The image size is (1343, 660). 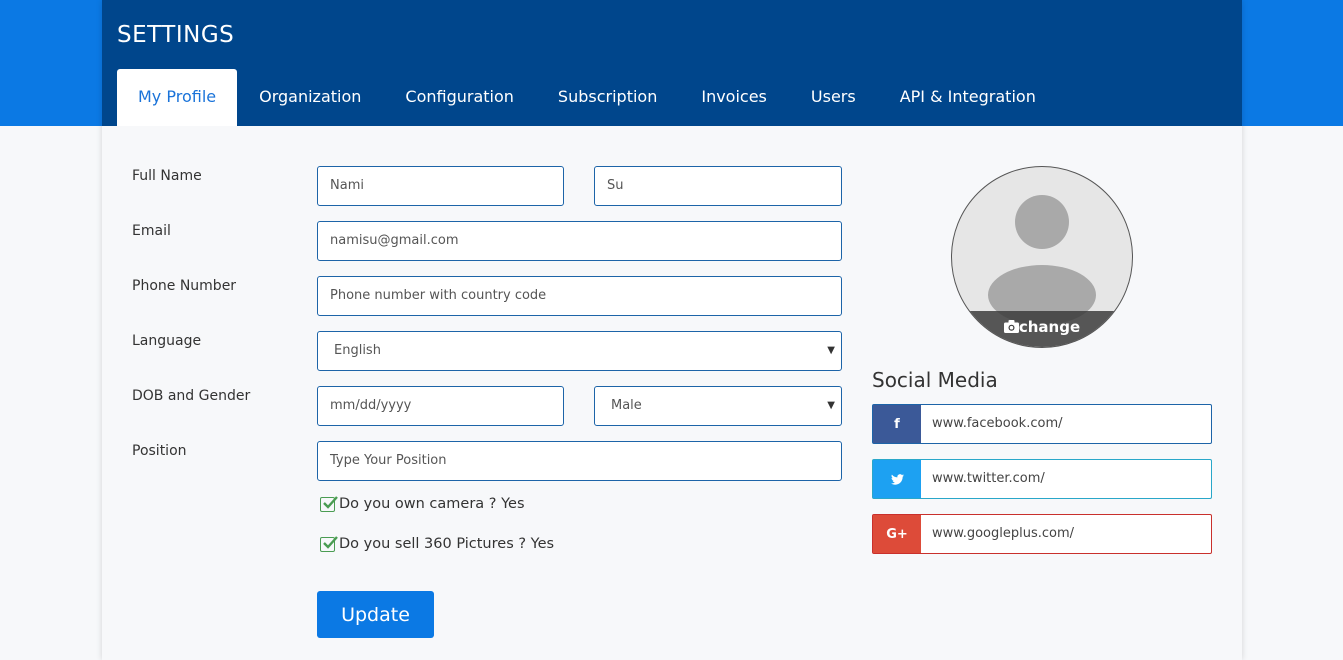 What do you see at coordinates (440, 186) in the screenshot?
I see `first-name-input: Nami` at bounding box center [440, 186].